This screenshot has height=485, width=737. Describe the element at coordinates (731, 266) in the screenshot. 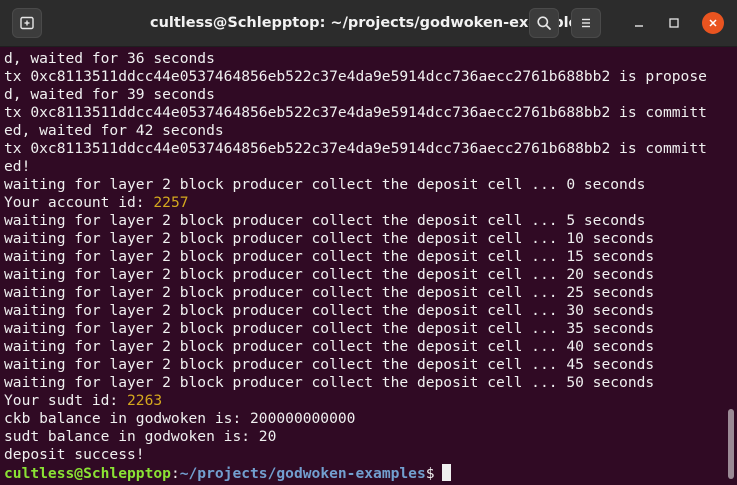

I see `scrollbar` at that location.